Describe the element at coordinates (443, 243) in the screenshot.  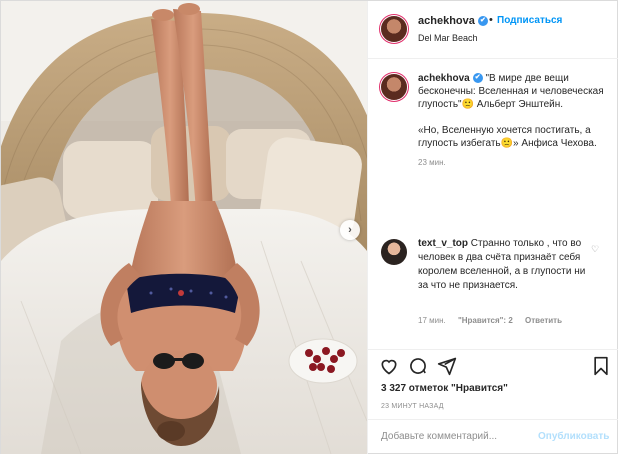
I see `commenter-username: text_v_top` at that location.